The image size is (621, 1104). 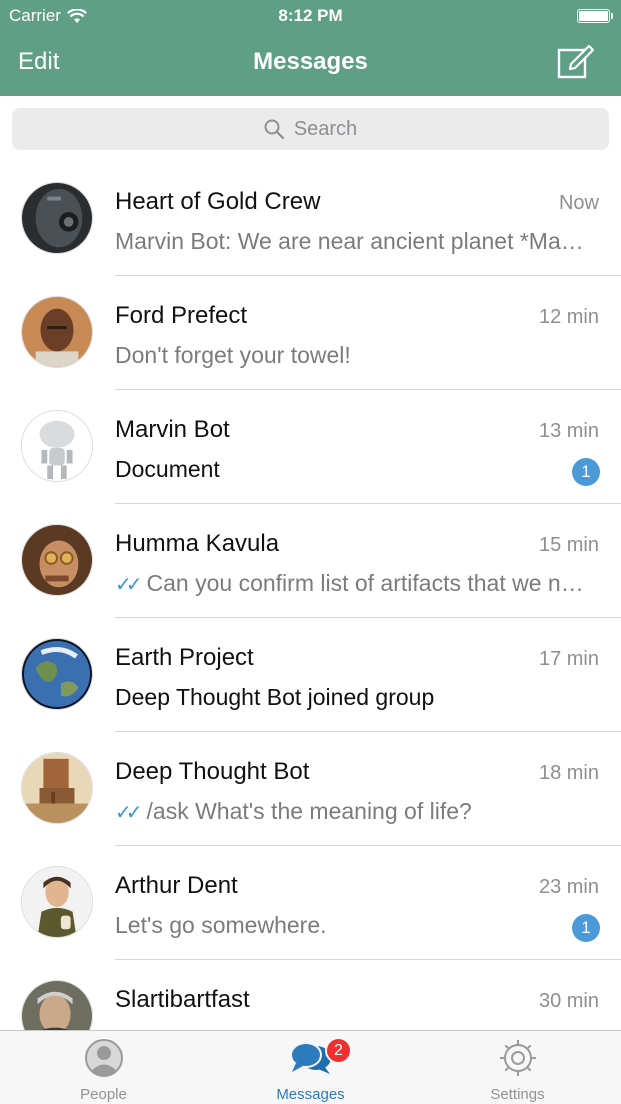 I want to click on chat-name: Marvin Bot, so click(x=172, y=429).